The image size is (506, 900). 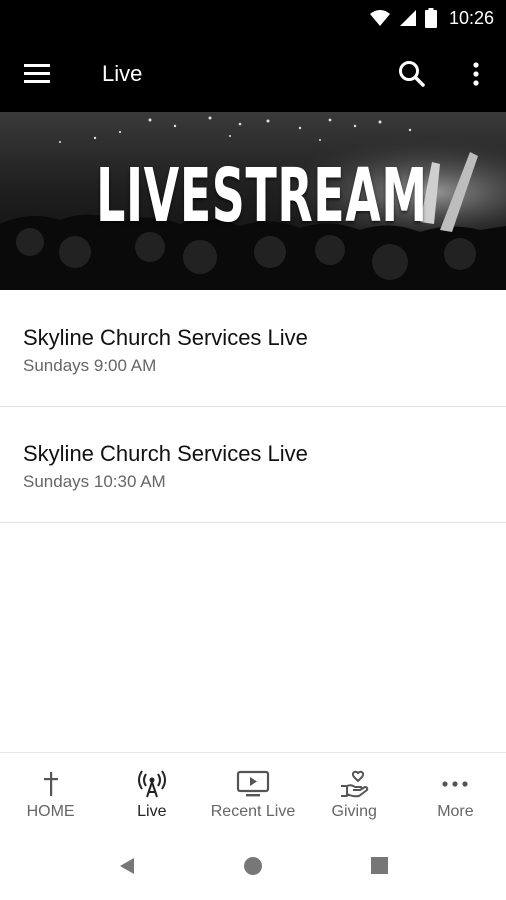 I want to click on bottom-navigation: HOME Live Recent Live Giving More, so click(x=253, y=792).